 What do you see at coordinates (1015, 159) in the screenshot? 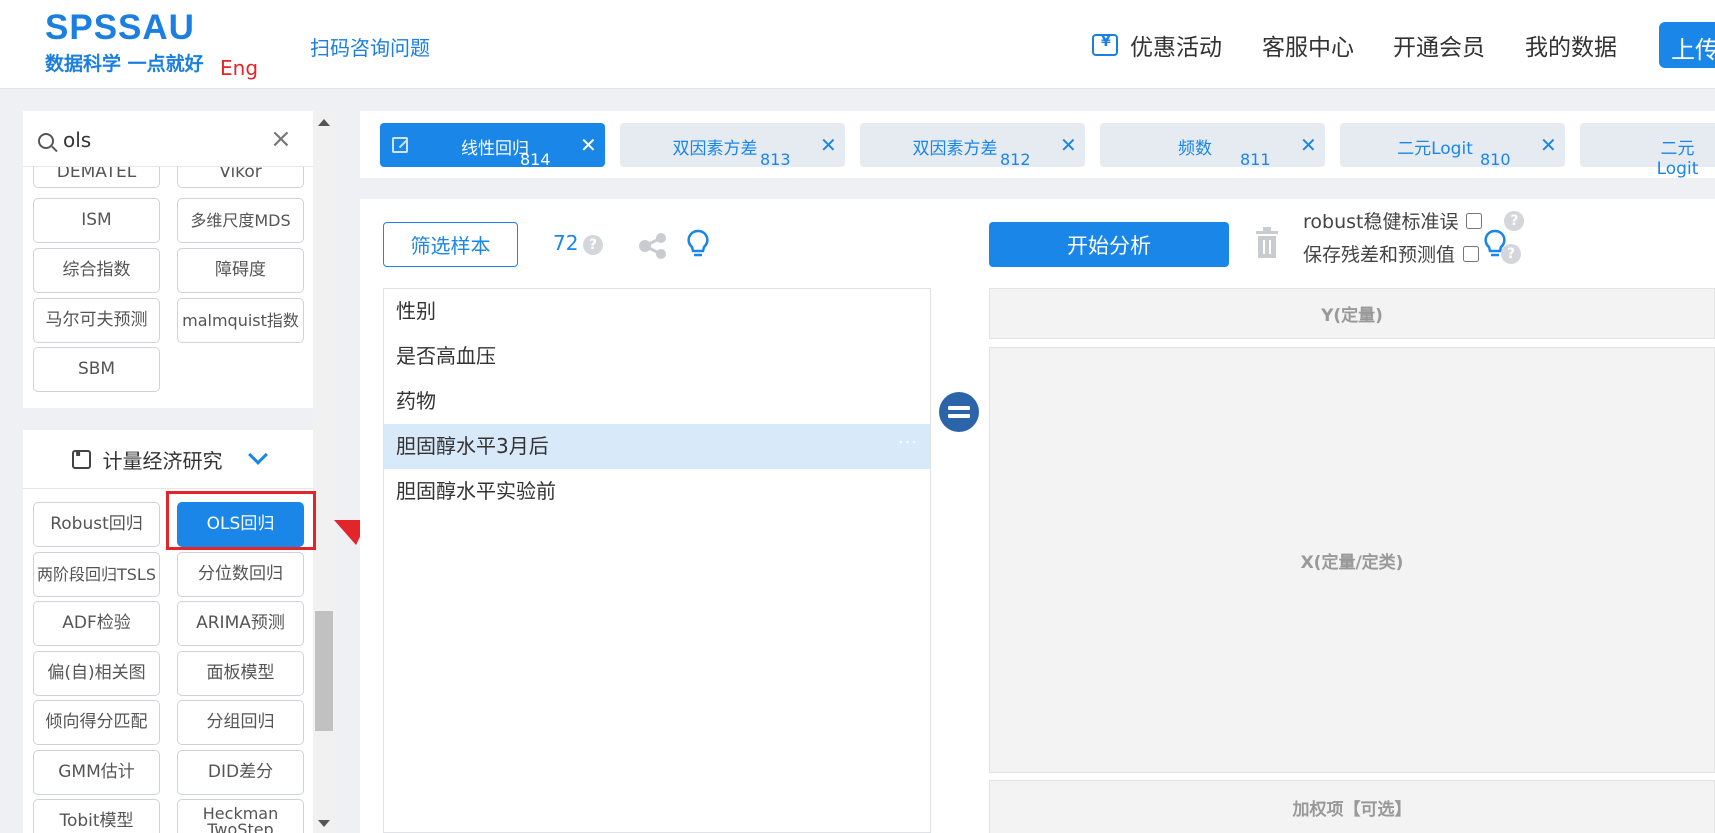
I see `tab-number: 812` at bounding box center [1015, 159].